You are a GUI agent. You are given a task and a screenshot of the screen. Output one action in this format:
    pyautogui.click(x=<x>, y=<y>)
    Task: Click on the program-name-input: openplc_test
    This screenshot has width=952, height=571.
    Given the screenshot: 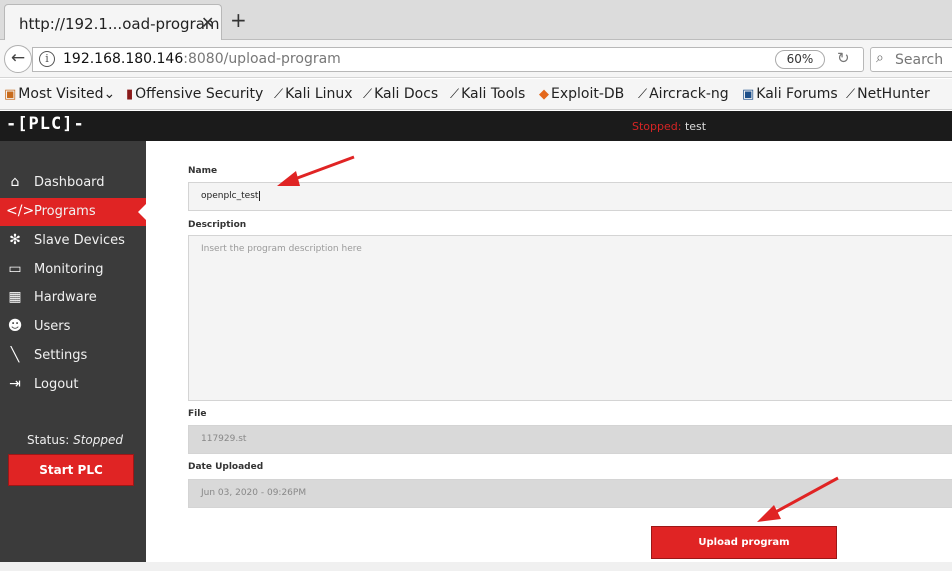 What is the action you would take?
    pyautogui.click(x=570, y=196)
    